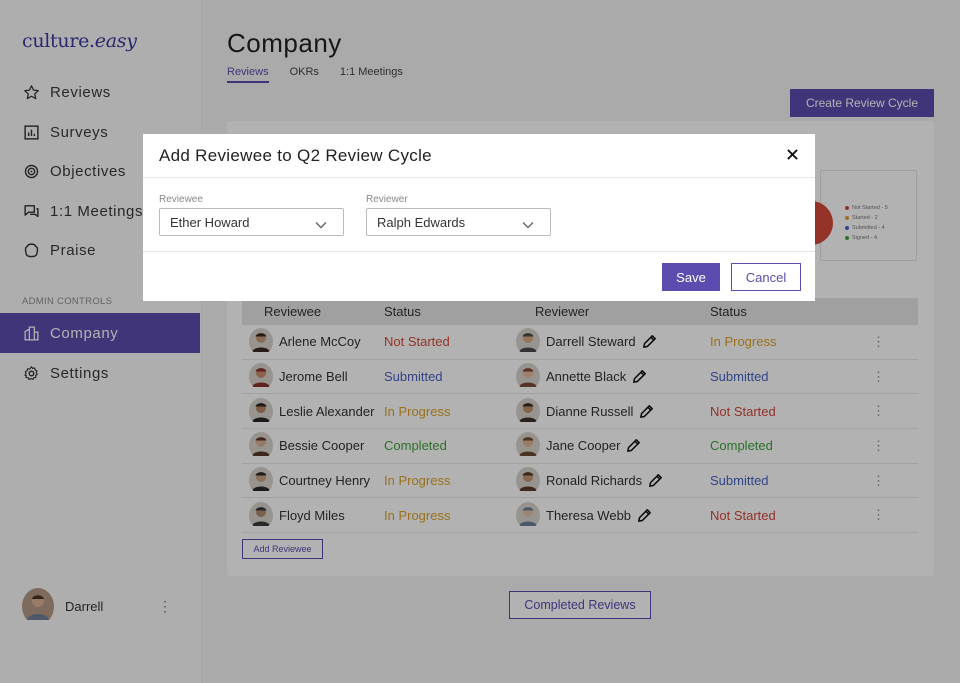 This screenshot has height=683, width=960. What do you see at coordinates (181, 199) in the screenshot?
I see `reviewee-field-label: Reviewee` at bounding box center [181, 199].